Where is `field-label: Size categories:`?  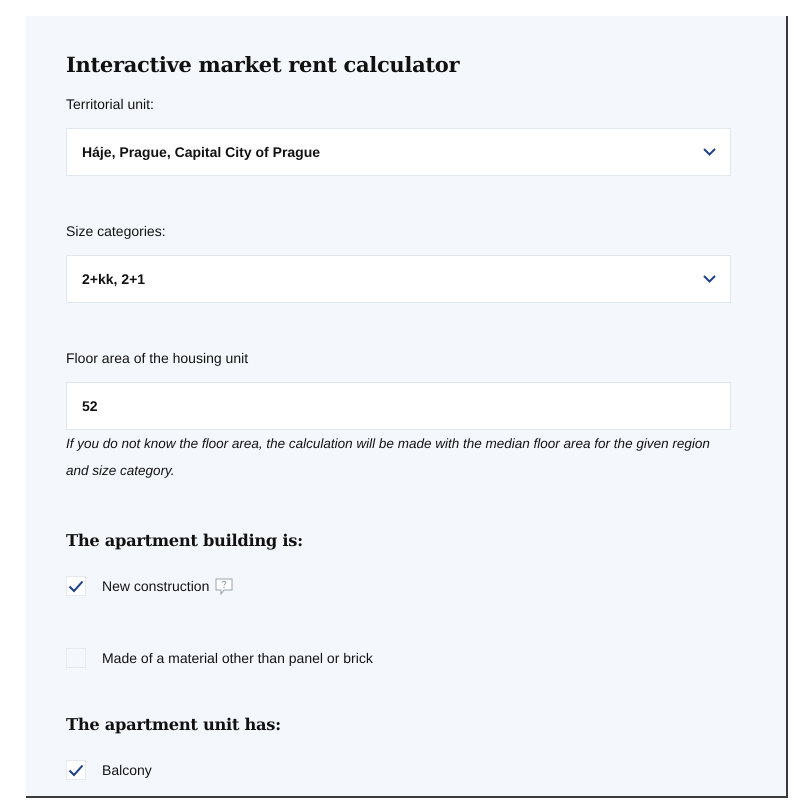
field-label: Size categories: is located at coordinates (116, 231).